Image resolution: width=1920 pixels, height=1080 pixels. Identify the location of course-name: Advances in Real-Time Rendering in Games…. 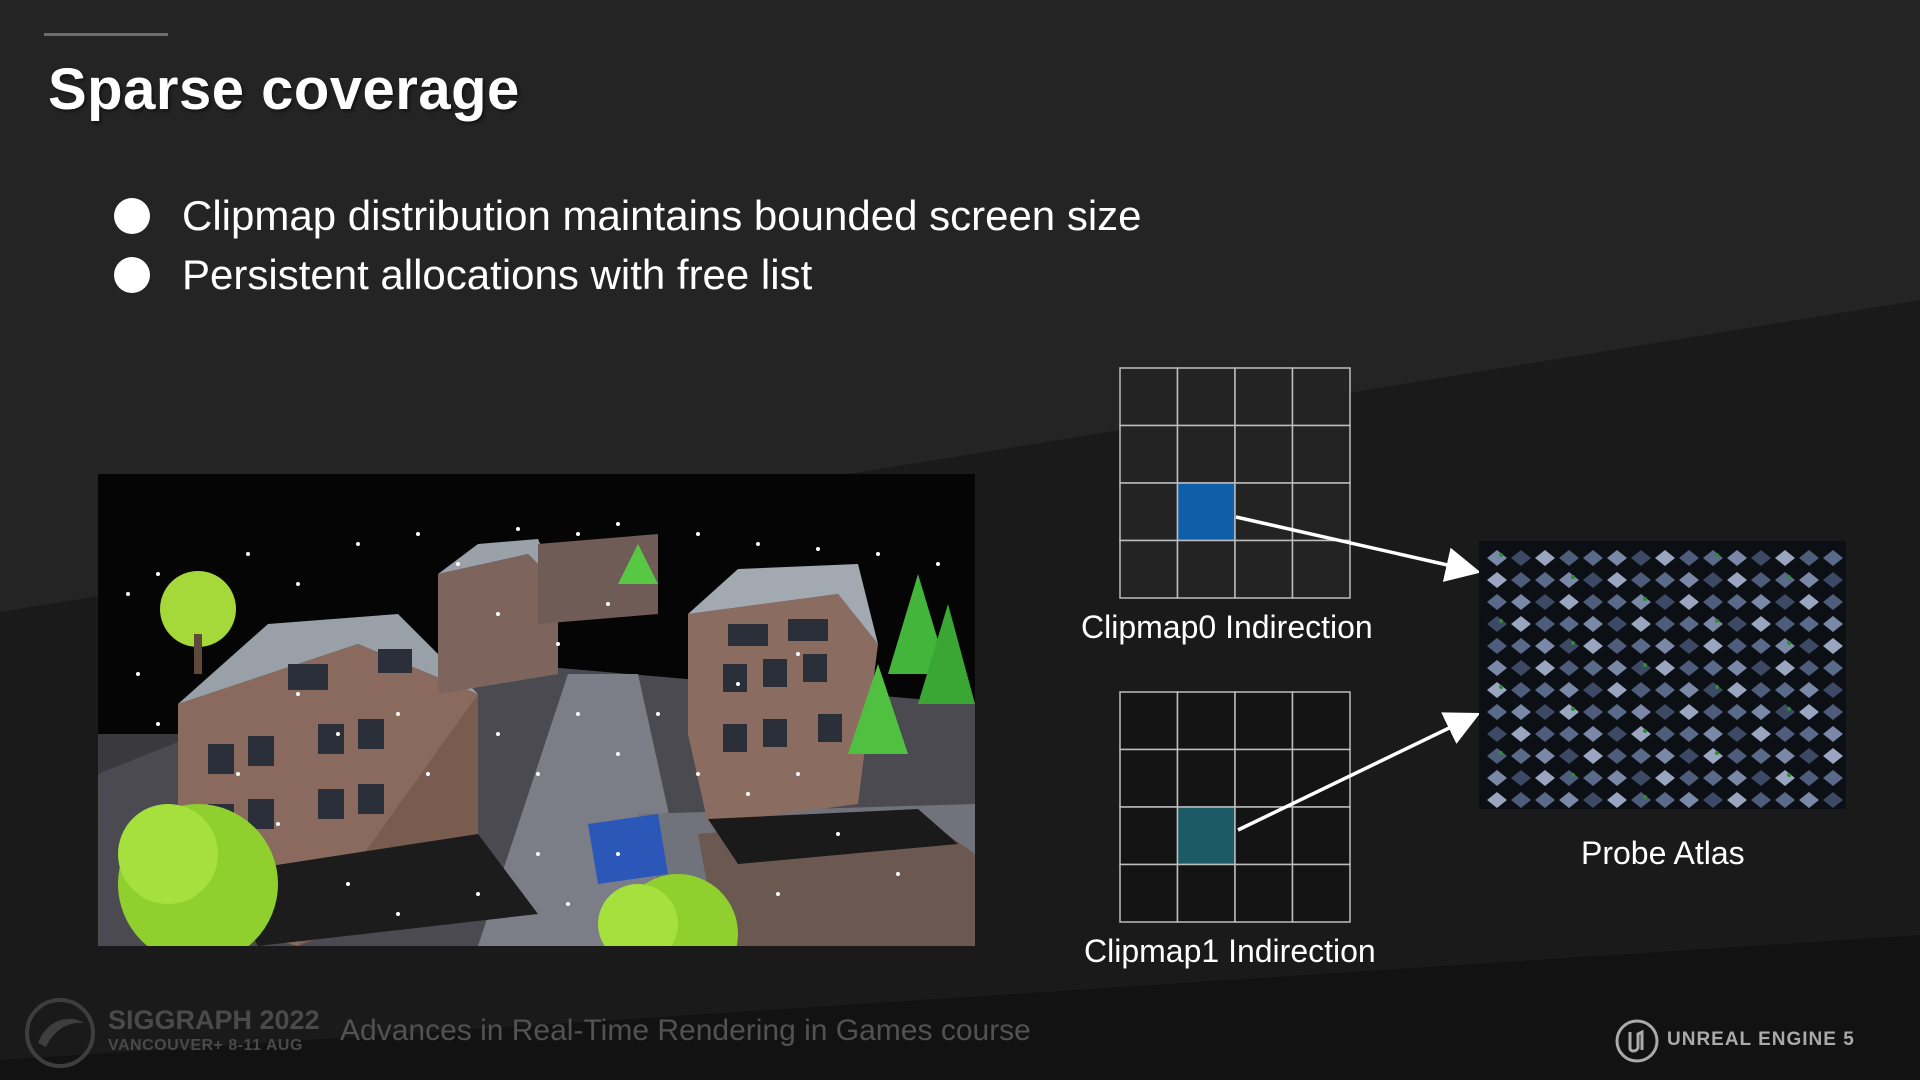
(685, 1030).